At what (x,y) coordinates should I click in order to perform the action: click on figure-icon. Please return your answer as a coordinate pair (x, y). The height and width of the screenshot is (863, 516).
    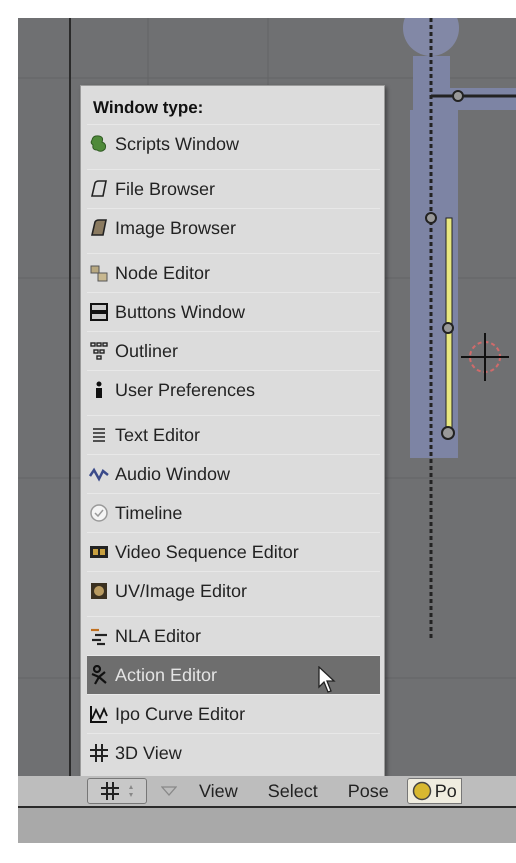
    Looking at the image, I should click on (99, 675).